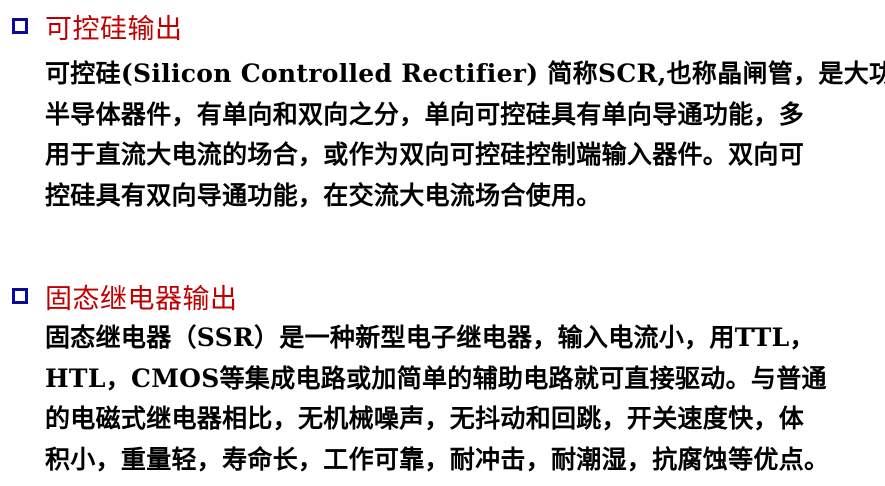  Describe the element at coordinates (436, 378) in the screenshot. I see `paragraph-line: HTL，CMOS等集成电路或加简单的辅助电路就可直接驱动。与普通` at that location.